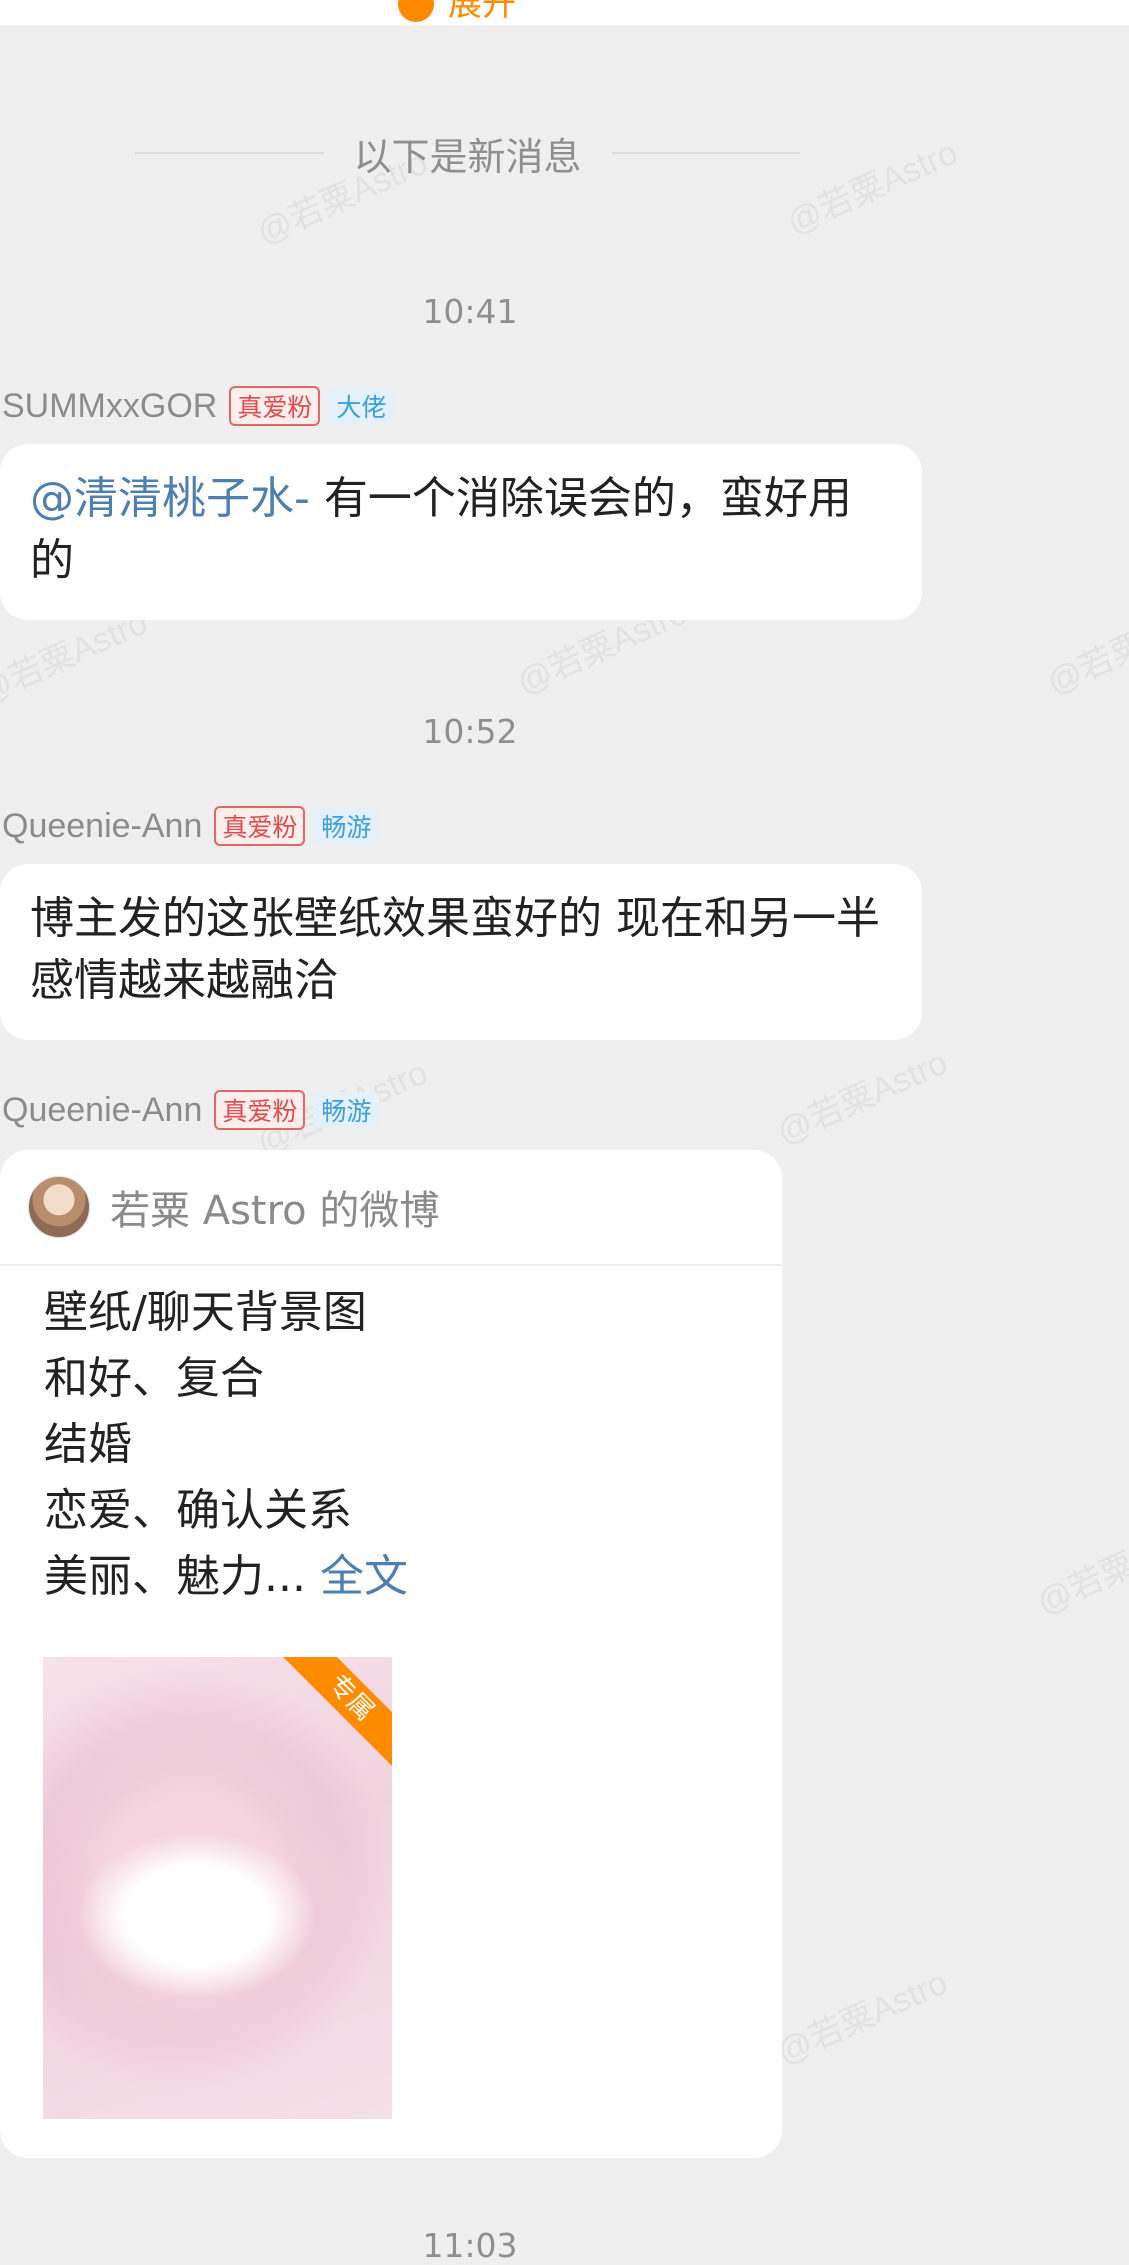  I want to click on card-line: 和好、复合, so click(154, 1378).